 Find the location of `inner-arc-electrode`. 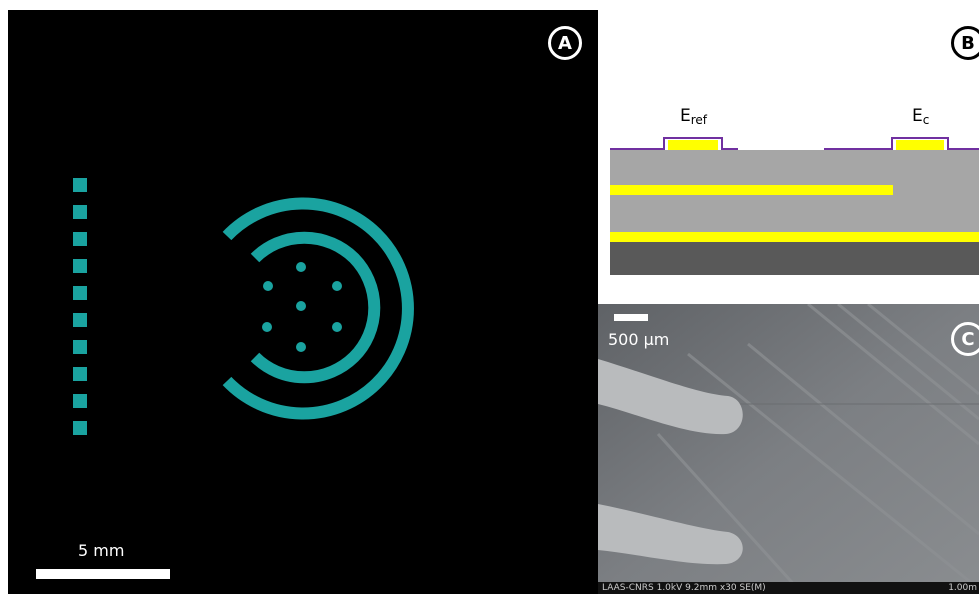

inner-arc-electrode is located at coordinates (315, 307).